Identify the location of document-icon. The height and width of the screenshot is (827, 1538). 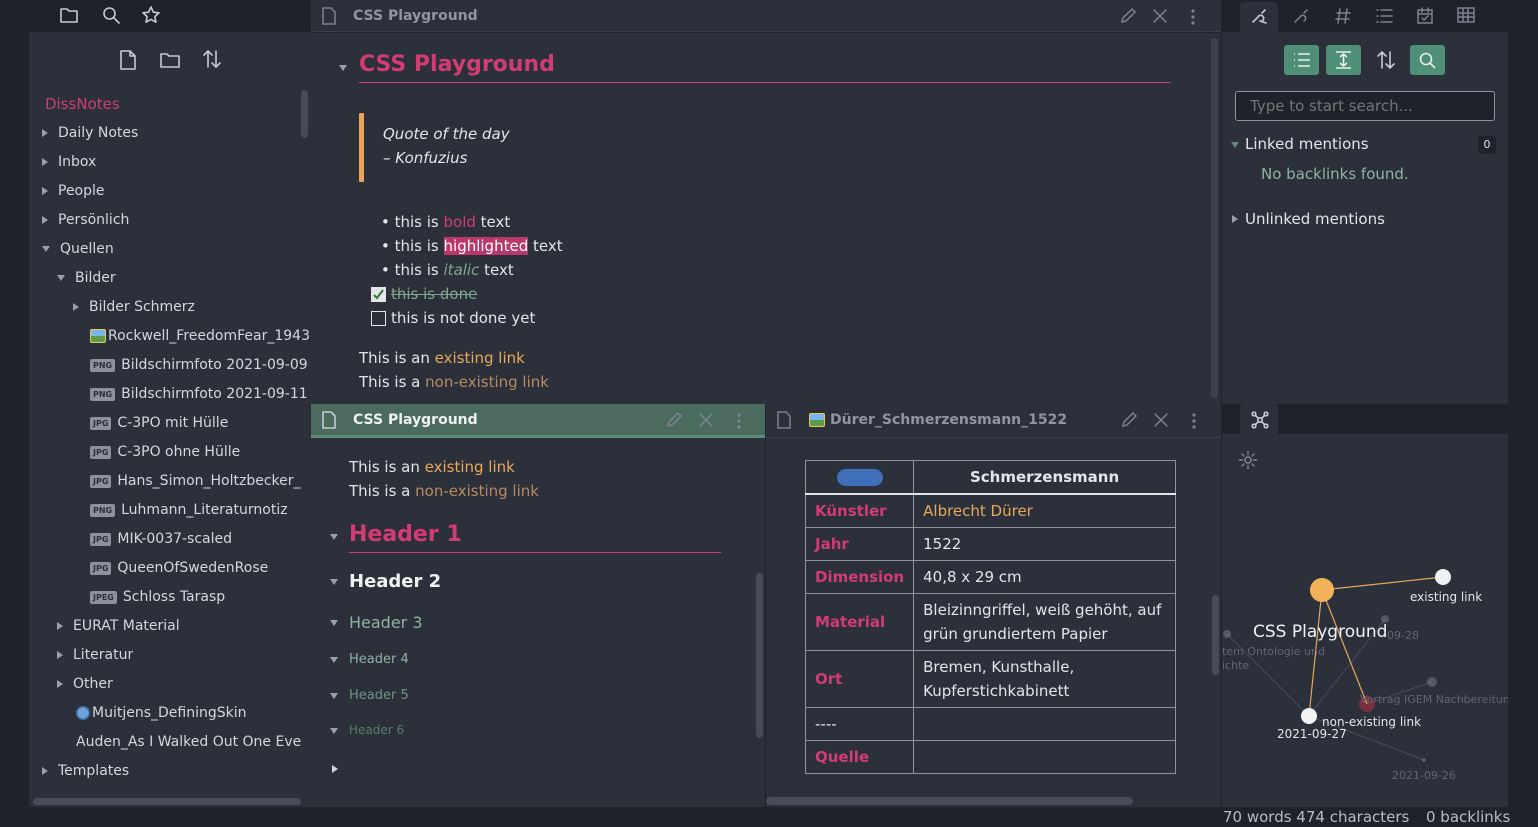
(784, 420).